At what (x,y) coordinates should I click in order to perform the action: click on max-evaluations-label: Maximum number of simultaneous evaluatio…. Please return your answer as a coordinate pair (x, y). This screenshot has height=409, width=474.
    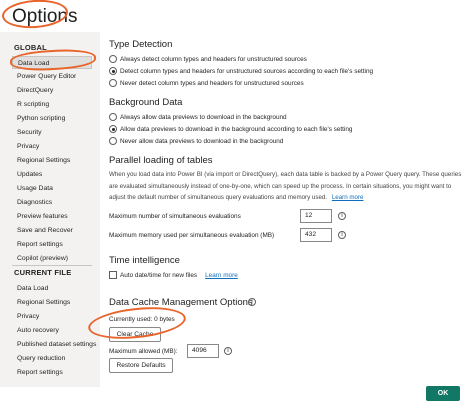
    Looking at the image, I should click on (175, 216).